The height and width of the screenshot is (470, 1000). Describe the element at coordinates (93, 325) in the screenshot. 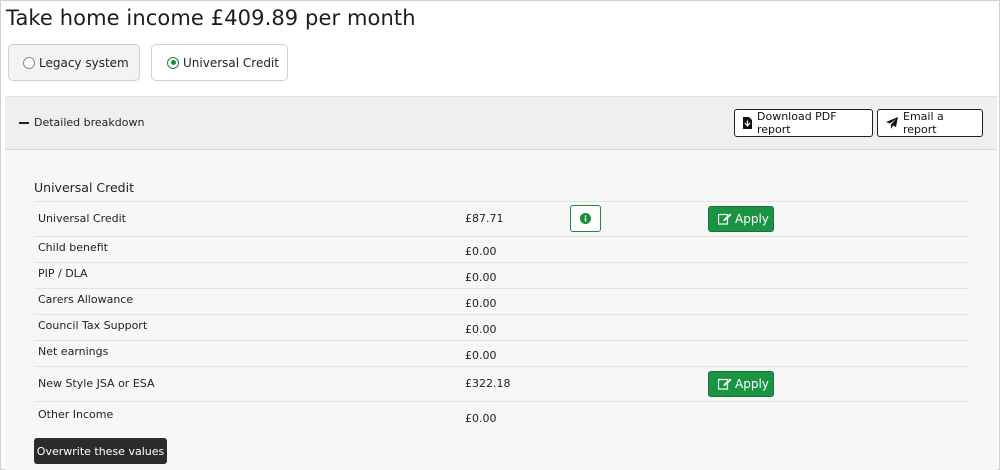

I see `row-label: Council Tax Support` at that location.